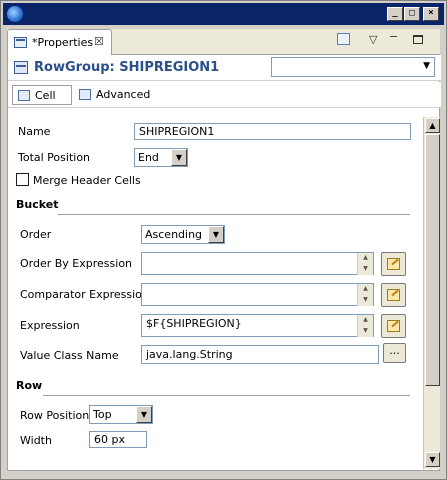  Describe the element at coordinates (257, 263) in the screenshot. I see `order-by-expression-input: ▲ ▼` at that location.